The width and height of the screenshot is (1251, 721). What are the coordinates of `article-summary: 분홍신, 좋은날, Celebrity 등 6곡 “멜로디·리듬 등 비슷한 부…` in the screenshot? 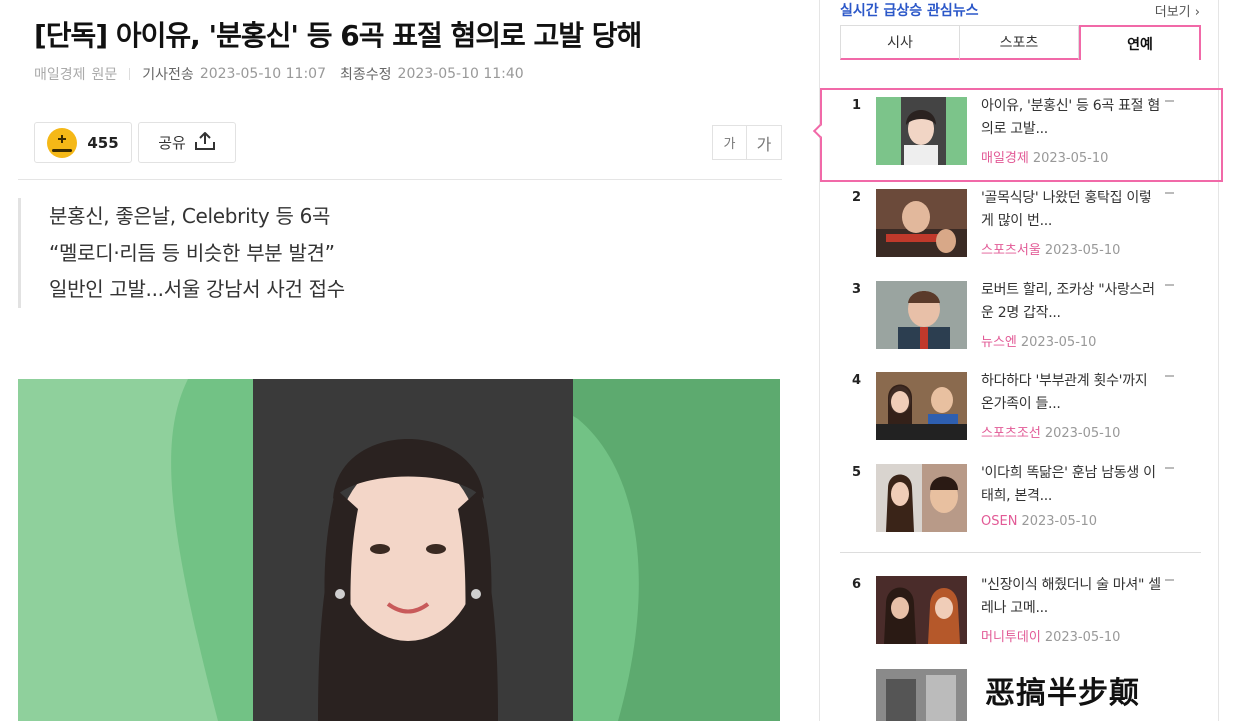 It's located at (400, 253).